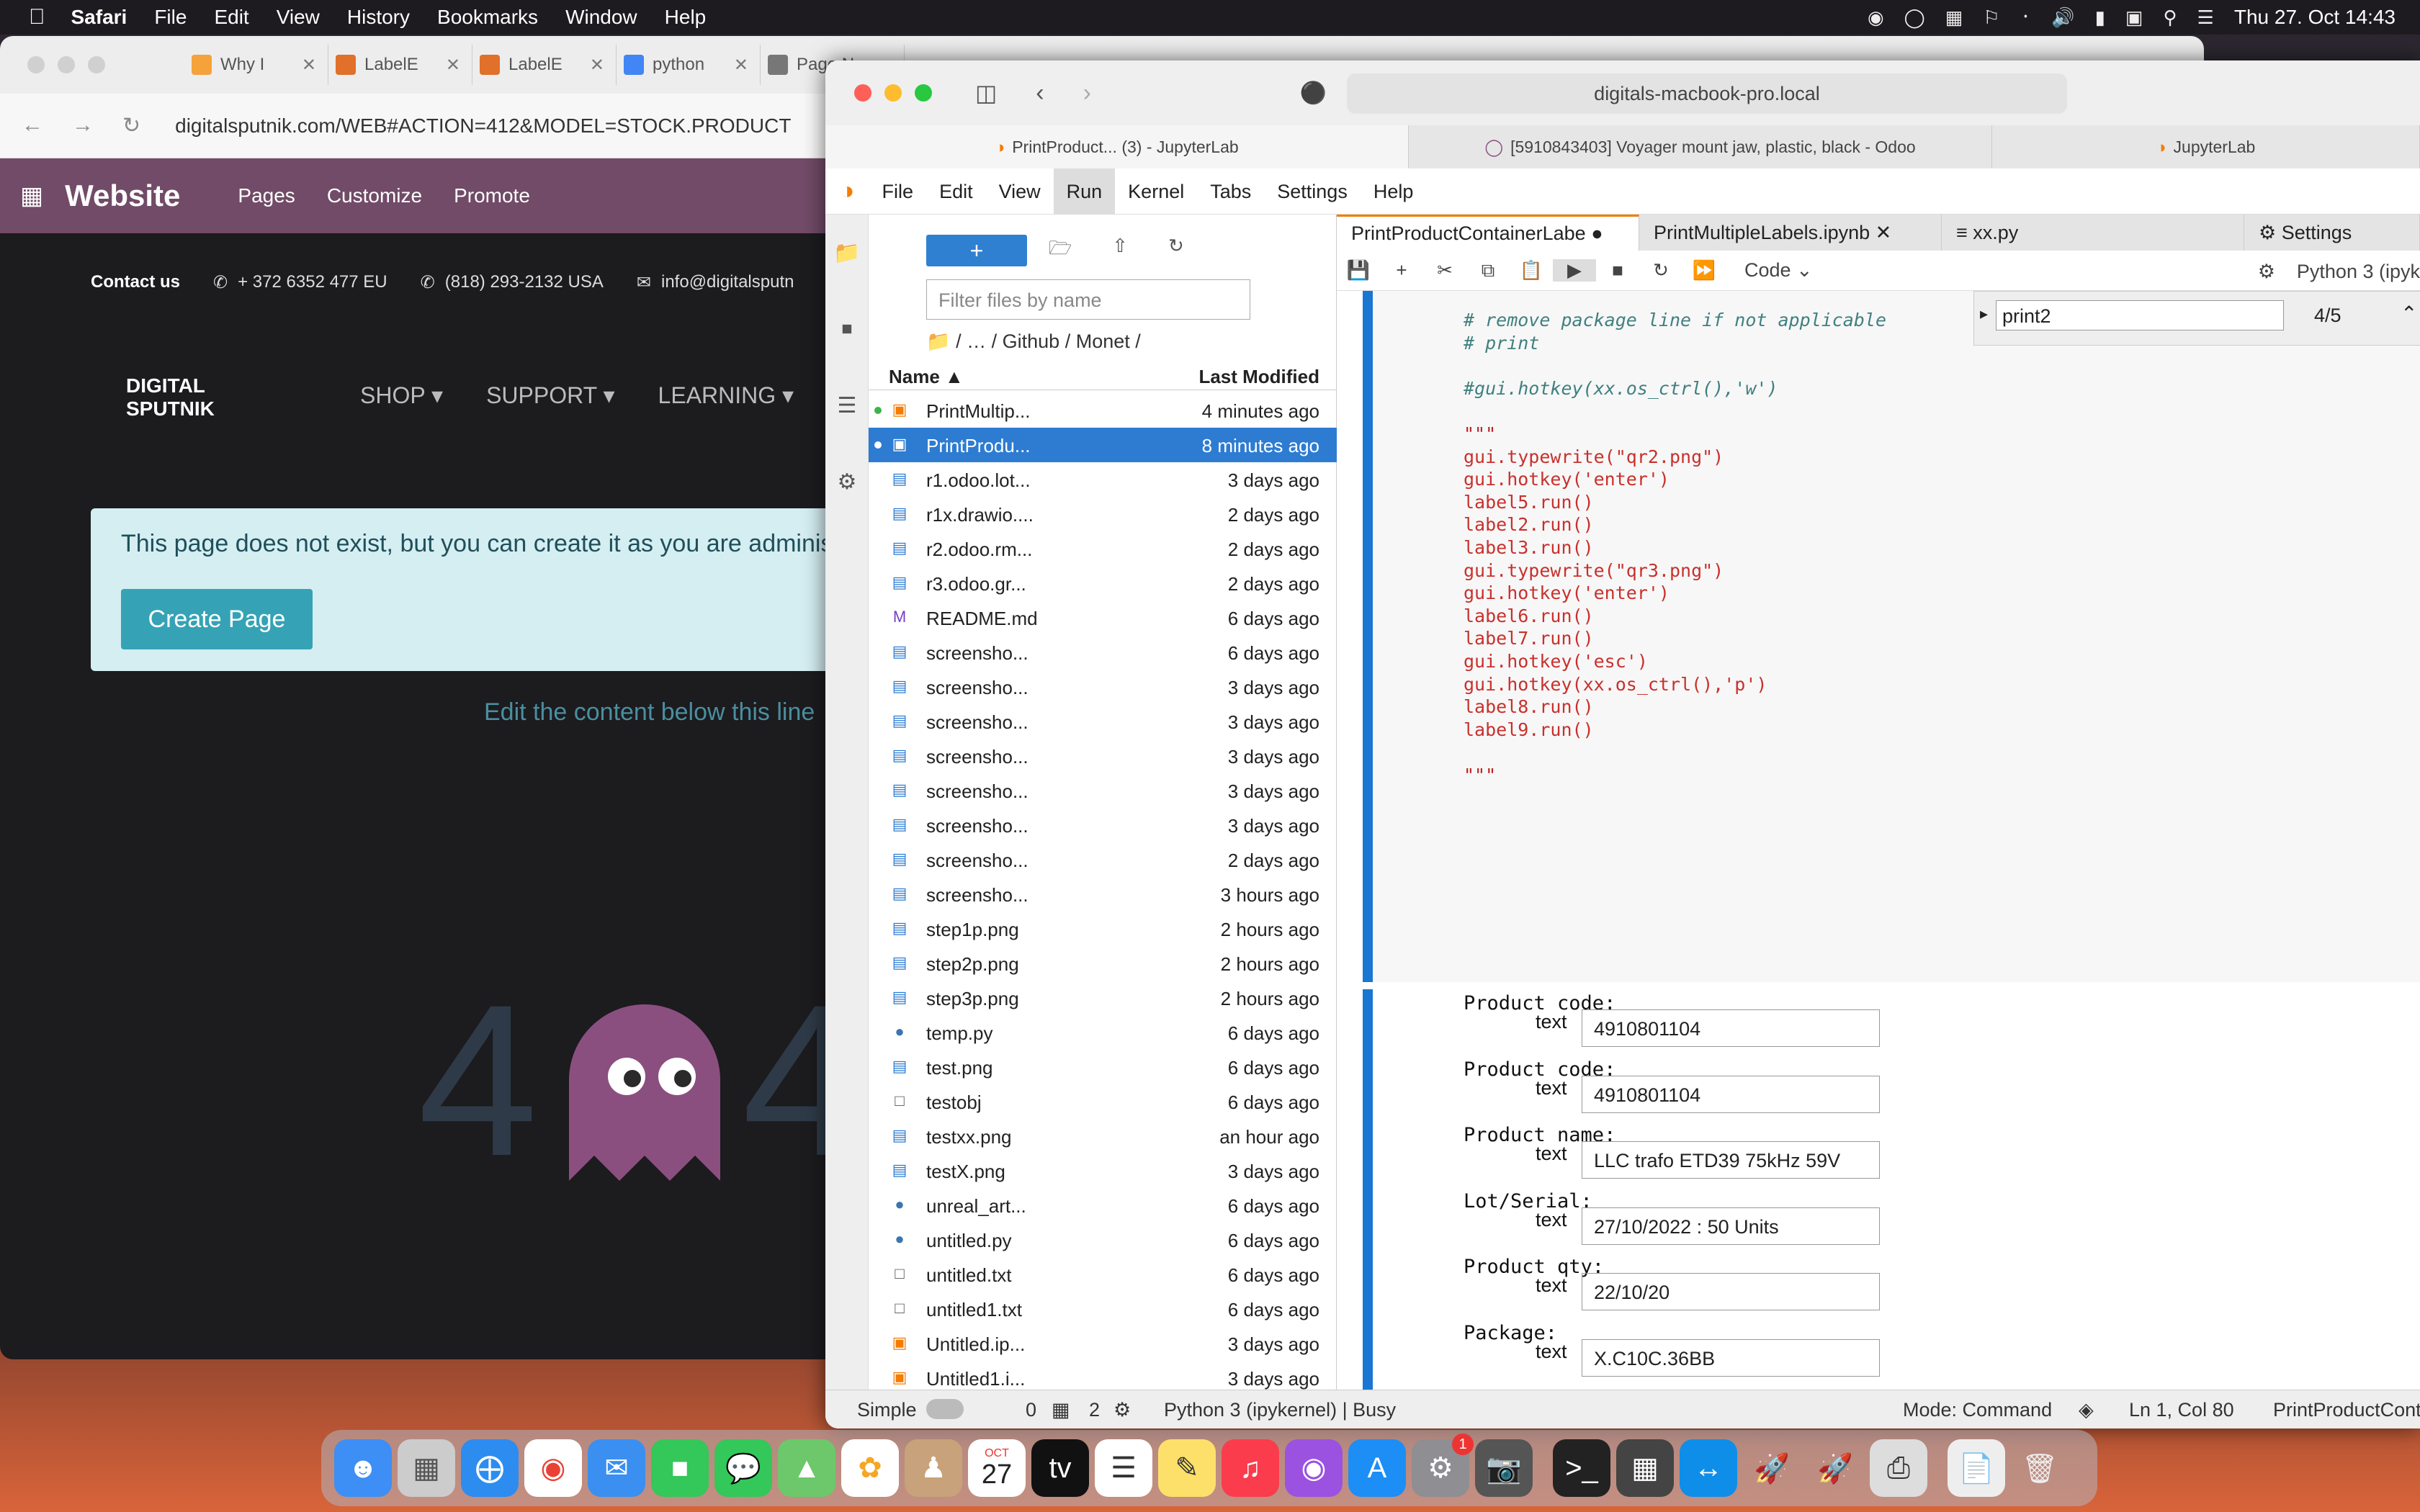  I want to click on terminal-count: 0, so click(1031, 1410).